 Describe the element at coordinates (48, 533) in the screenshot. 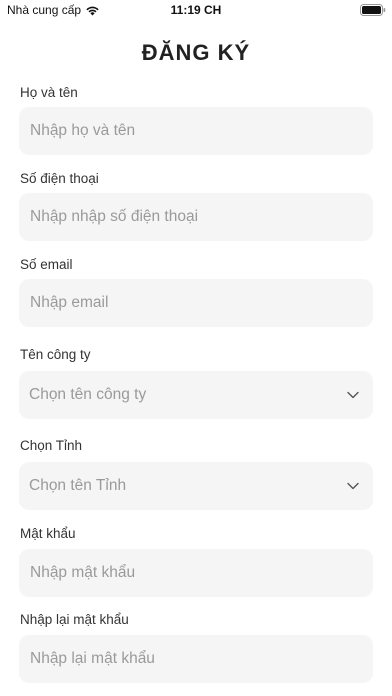

I see `password-label: Mật khẩu` at that location.